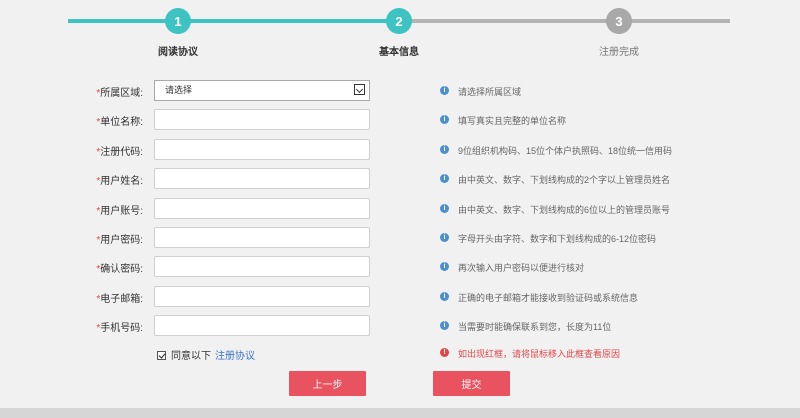  Describe the element at coordinates (71, 238) in the screenshot. I see `password-label: *用户密码:` at that location.